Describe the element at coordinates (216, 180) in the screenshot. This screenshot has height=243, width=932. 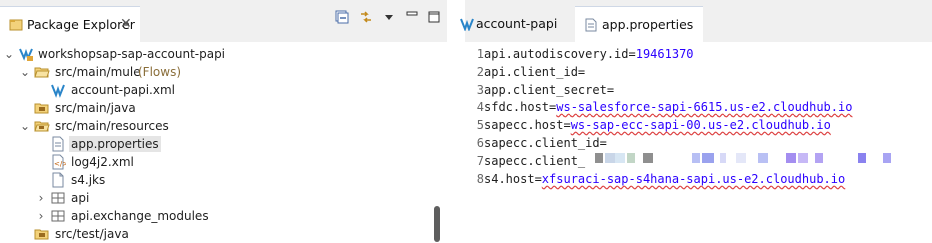
I see `tree-item-file: s4.jks` at that location.